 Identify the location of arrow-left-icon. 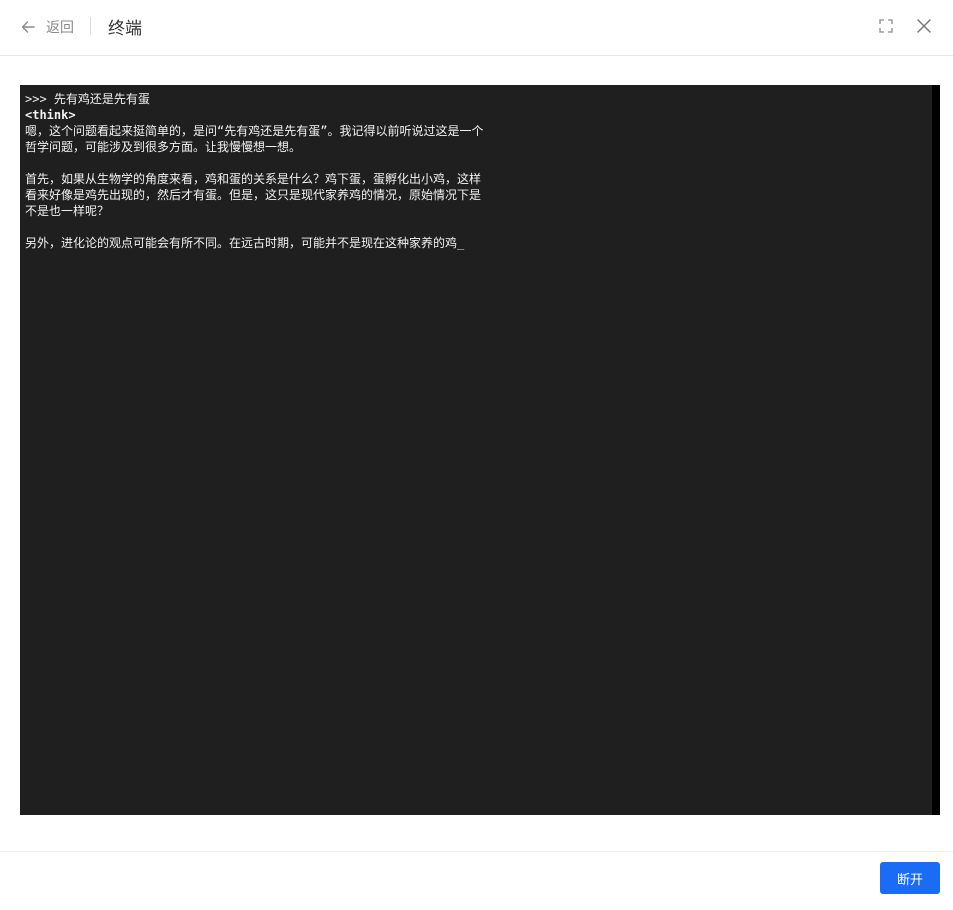
(28, 27).